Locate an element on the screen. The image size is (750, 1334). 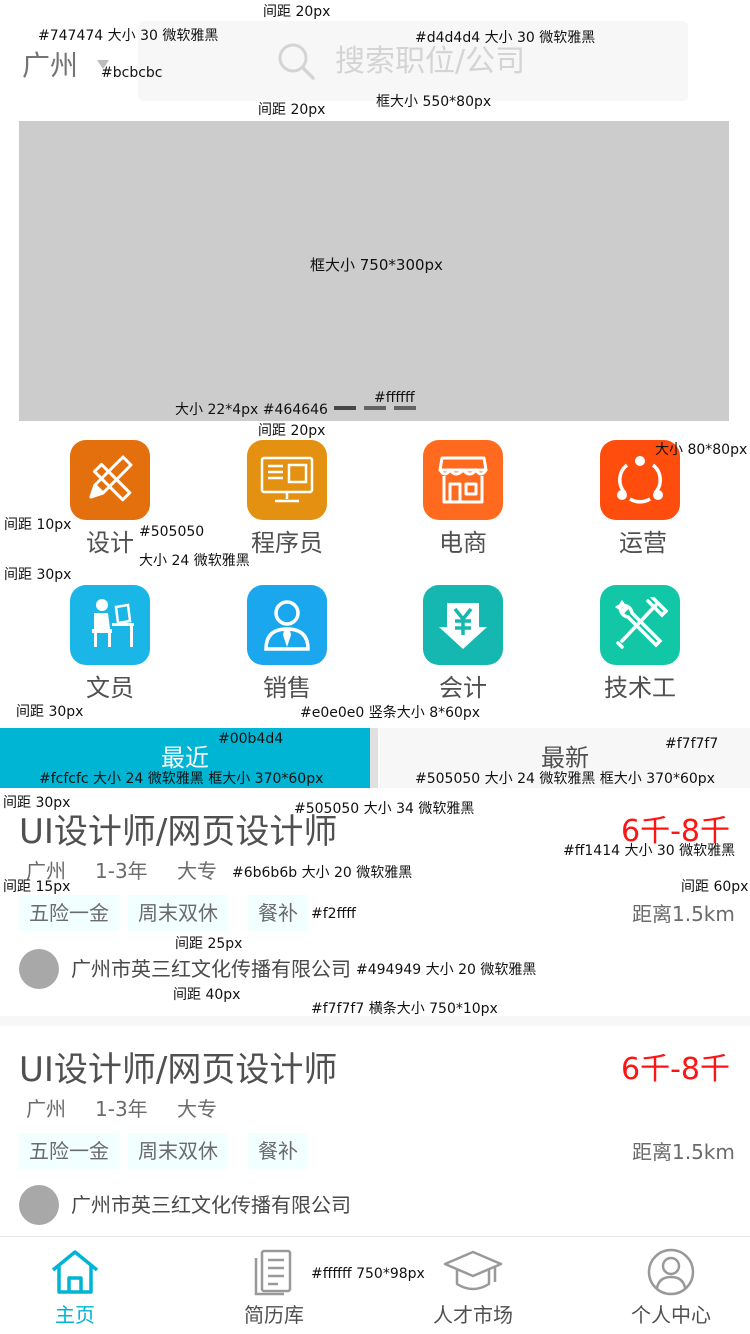
spec-note: #f2ffff is located at coordinates (333, 914).